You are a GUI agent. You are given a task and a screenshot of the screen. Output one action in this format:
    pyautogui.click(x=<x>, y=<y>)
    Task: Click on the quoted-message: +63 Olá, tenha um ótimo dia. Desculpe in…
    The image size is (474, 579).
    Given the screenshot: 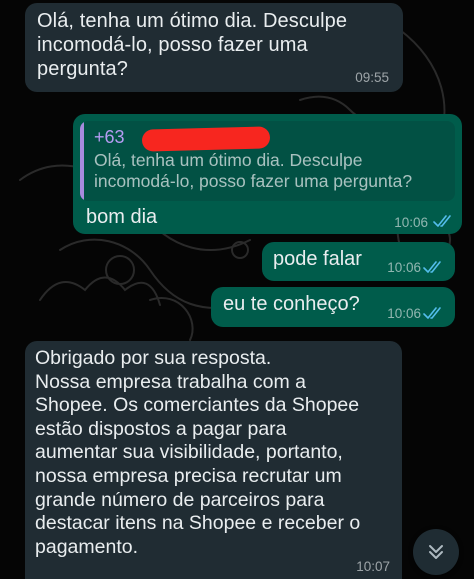 What is the action you would take?
    pyautogui.click(x=267, y=161)
    